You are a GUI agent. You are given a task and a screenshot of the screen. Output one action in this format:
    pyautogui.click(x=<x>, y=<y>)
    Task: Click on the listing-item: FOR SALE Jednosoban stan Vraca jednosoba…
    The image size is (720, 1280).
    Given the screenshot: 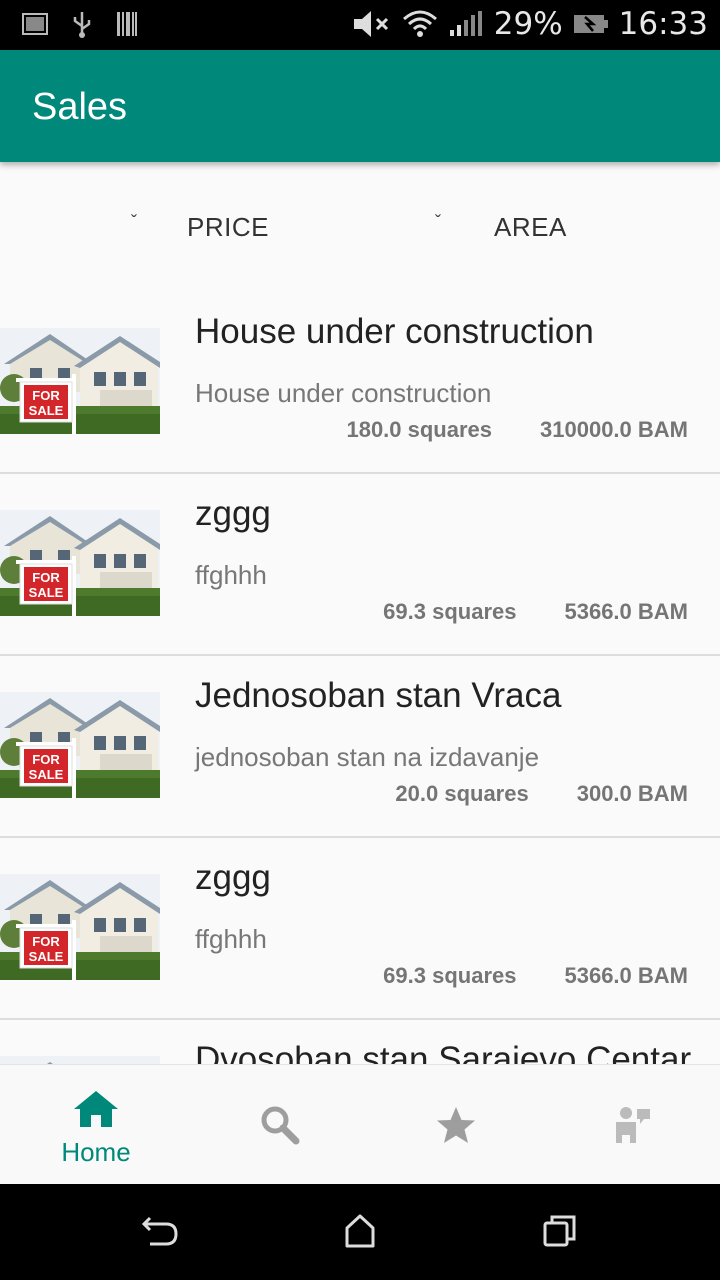 What is the action you would take?
    pyautogui.click(x=360, y=747)
    